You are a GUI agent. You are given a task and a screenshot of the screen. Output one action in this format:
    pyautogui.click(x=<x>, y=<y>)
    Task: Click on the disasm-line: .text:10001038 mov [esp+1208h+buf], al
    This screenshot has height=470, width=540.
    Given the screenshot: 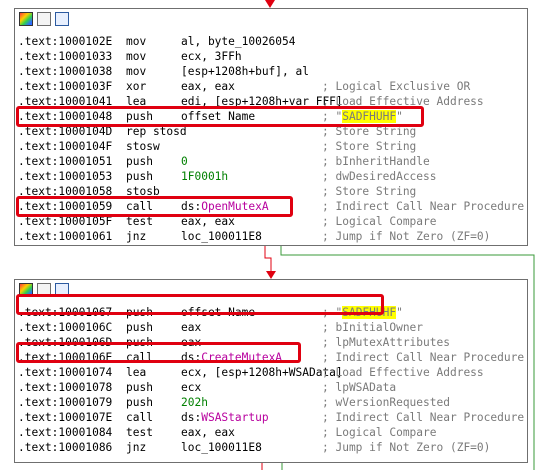 What is the action you would take?
    pyautogui.click(x=272, y=71)
    